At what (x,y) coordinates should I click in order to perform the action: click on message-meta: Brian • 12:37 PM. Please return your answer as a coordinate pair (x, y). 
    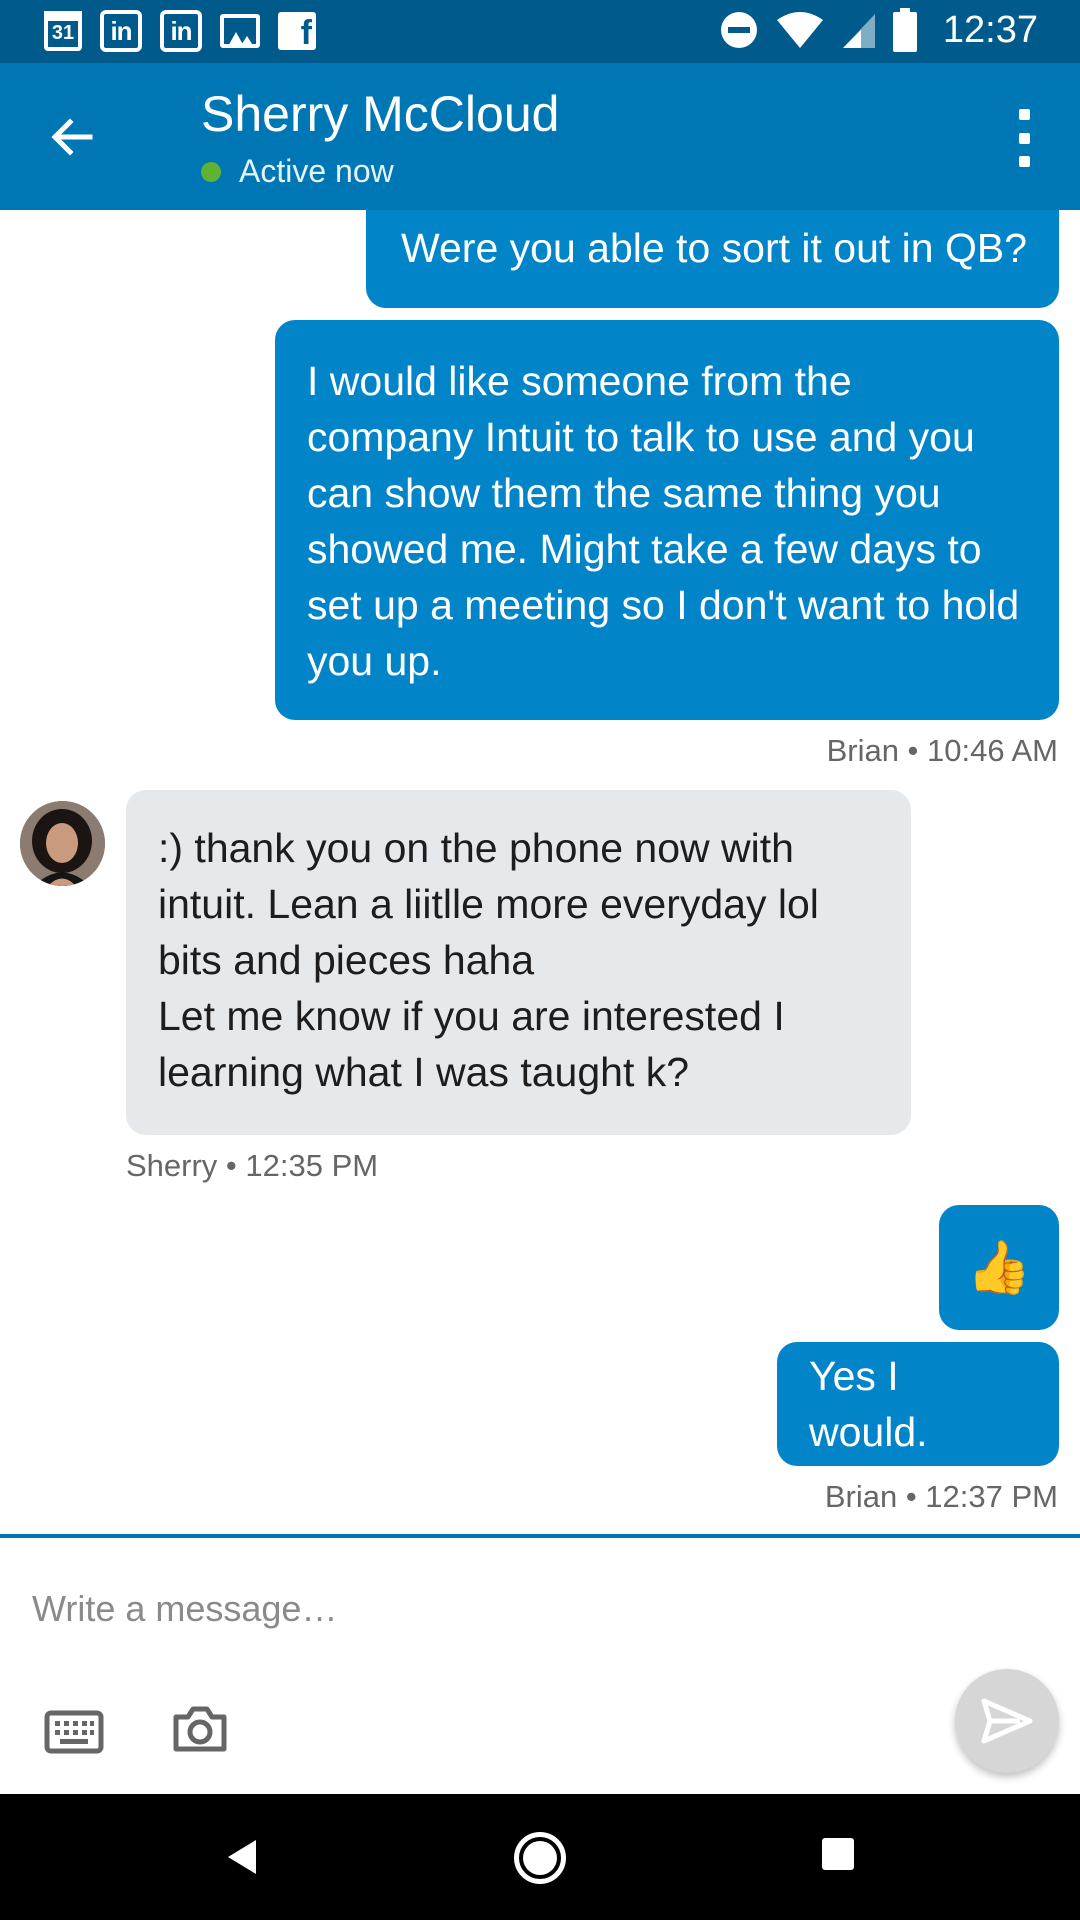
    Looking at the image, I should click on (941, 1496).